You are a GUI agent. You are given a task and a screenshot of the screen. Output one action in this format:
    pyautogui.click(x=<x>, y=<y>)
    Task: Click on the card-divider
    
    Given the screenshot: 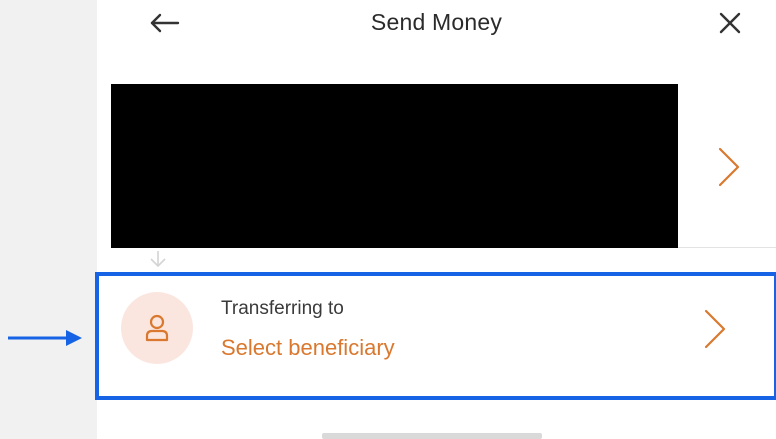 What is the action you would take?
    pyautogui.click(x=727, y=247)
    